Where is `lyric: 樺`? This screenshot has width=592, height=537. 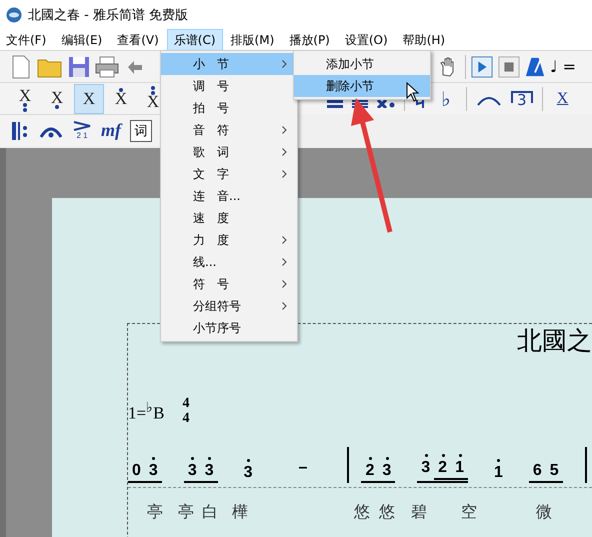
lyric: 樺 is located at coordinates (240, 512).